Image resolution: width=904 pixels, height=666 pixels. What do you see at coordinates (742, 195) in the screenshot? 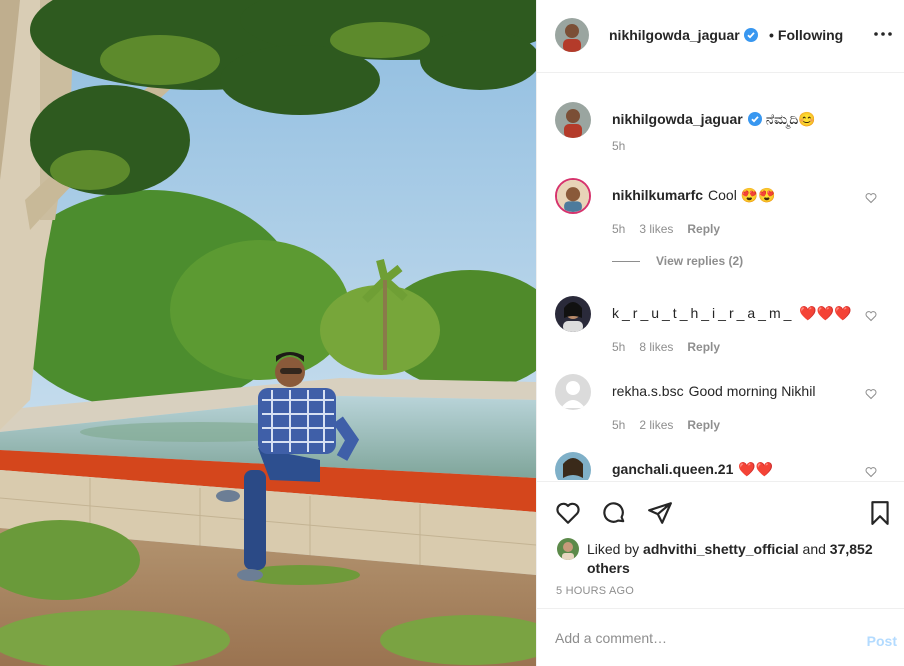
I see `comment-body: Cool 😍😍` at bounding box center [742, 195].